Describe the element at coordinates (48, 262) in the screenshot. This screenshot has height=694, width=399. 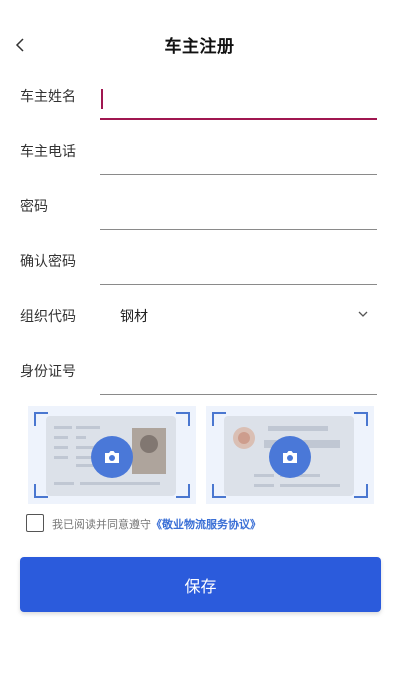
I see `confirm-password-label: 确认密码` at that location.